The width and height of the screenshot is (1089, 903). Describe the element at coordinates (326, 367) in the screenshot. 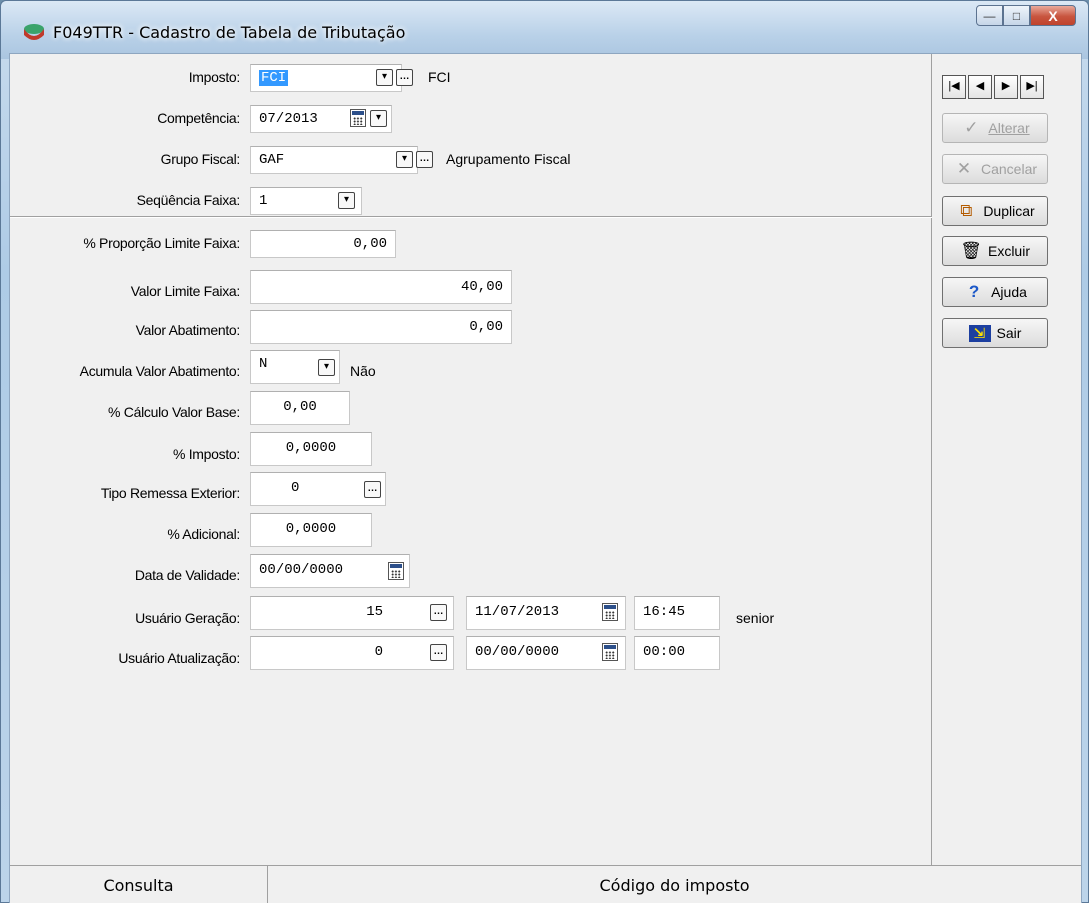

I see `acumula-abatimento-dropdown-icon: ▾` at that location.